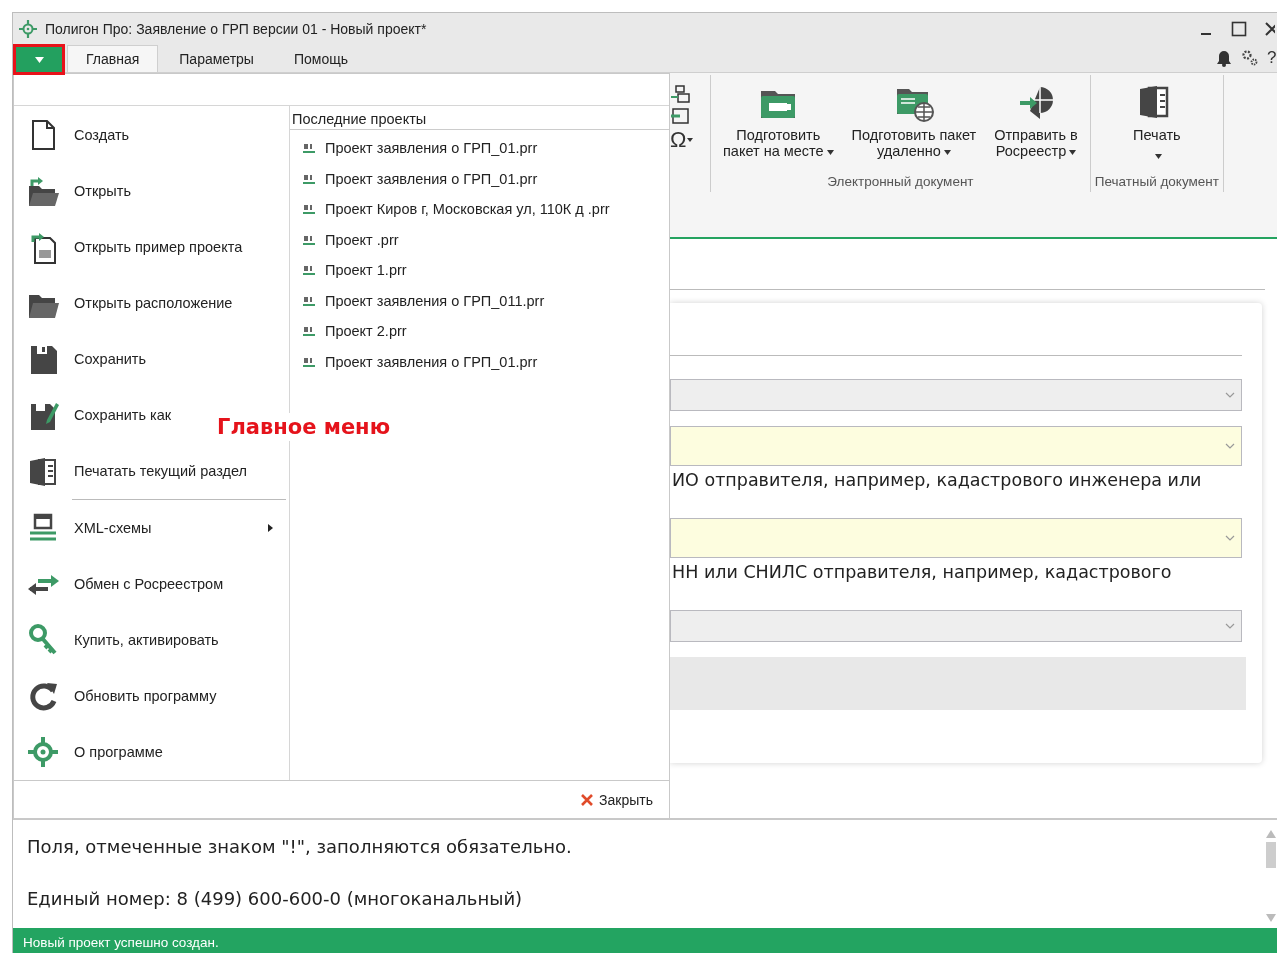  I want to click on status-text: Новый проект успешно создан., so click(121, 942).